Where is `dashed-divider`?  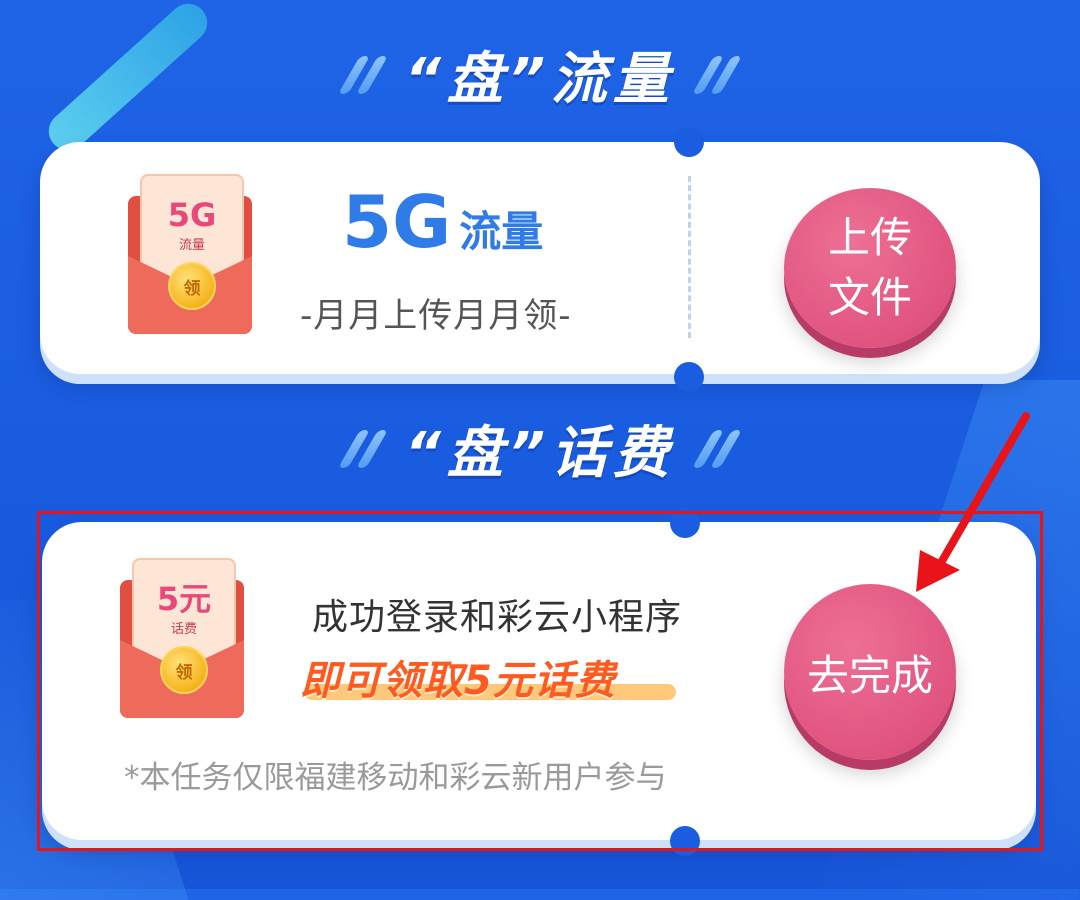
dashed-divider is located at coordinates (689, 257).